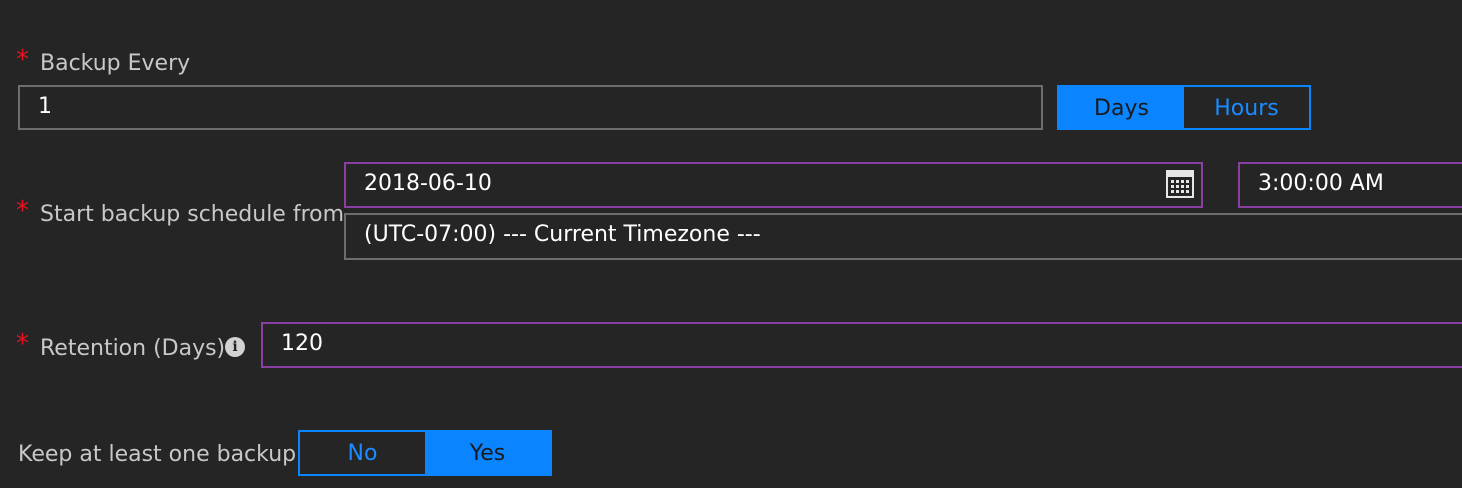 The width and height of the screenshot is (1462, 488). I want to click on start-date-input: 2018-06-10, so click(773, 185).